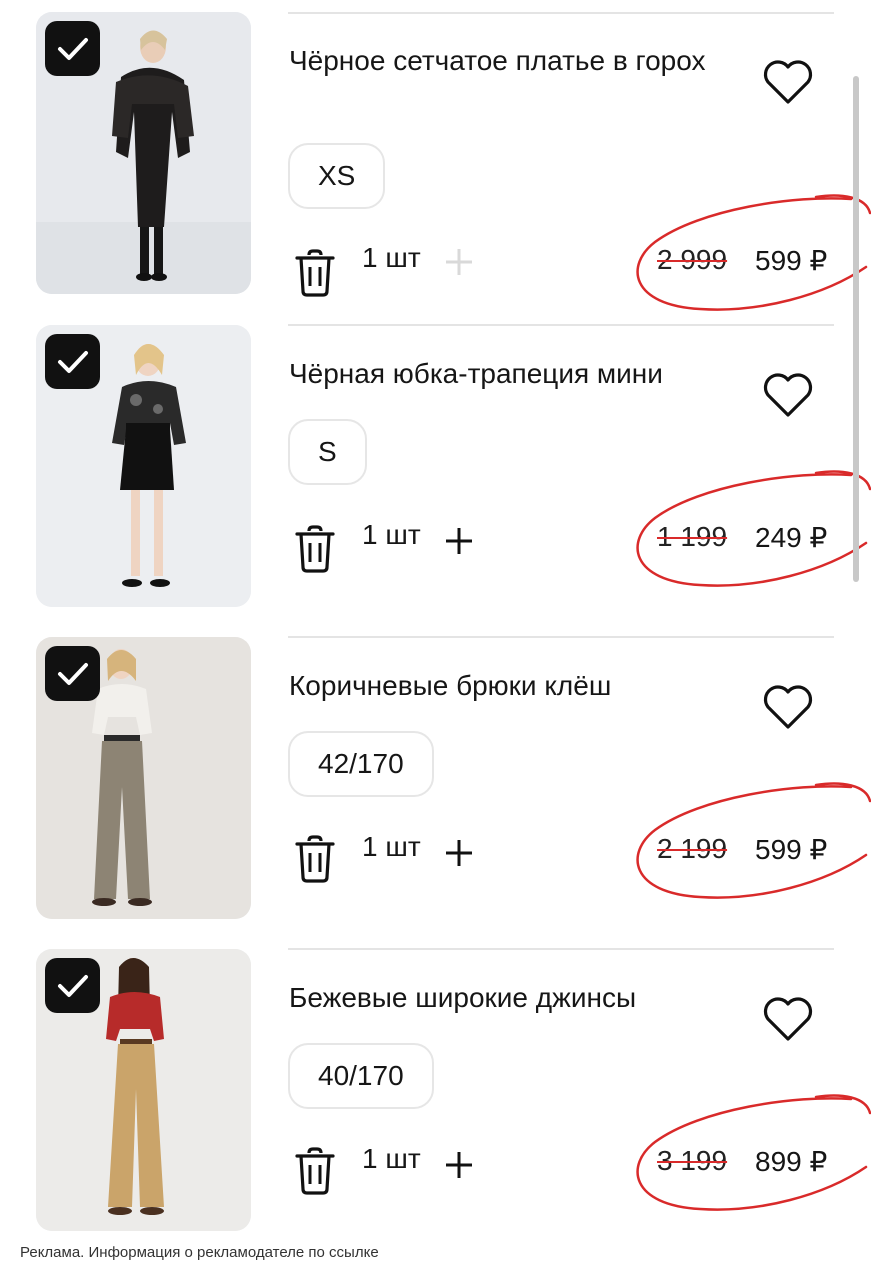 The image size is (871, 1280). I want to click on product-title: Коричневые брюки клёш, so click(499, 685).